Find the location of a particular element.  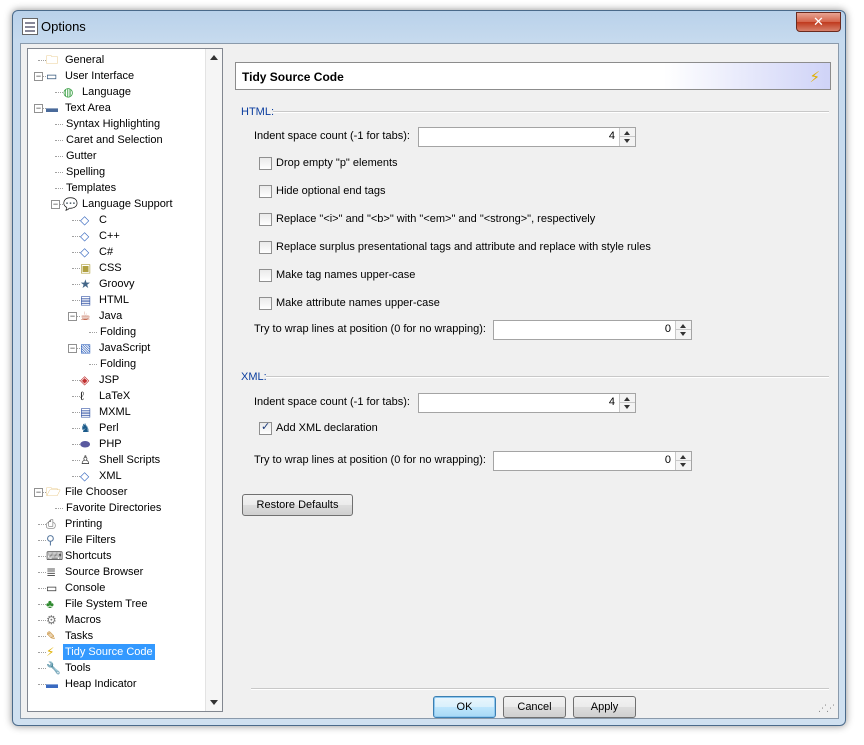

tree-item-label: PHP is located at coordinates (110, 444).